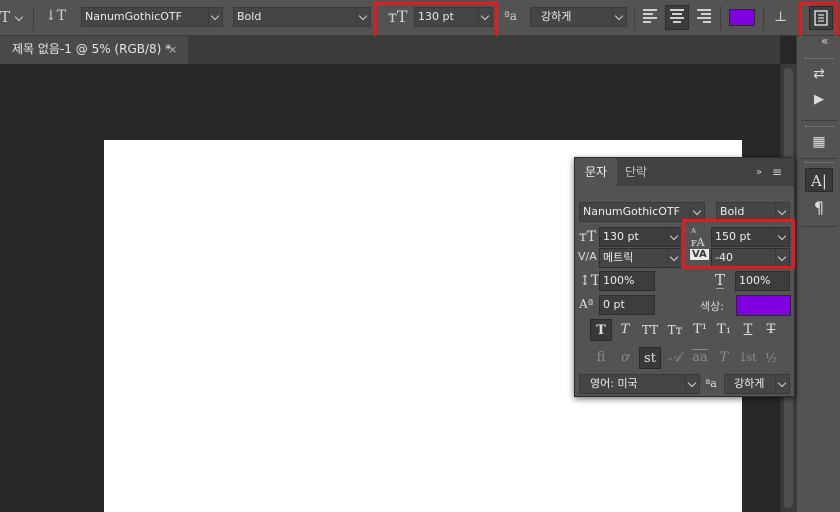 The height and width of the screenshot is (512, 840). What do you see at coordinates (742, 17) in the screenshot?
I see `text-color-swatch` at bounding box center [742, 17].